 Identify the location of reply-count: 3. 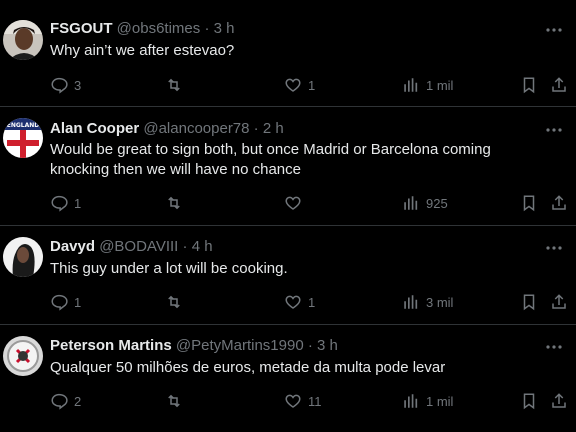
(78, 85).